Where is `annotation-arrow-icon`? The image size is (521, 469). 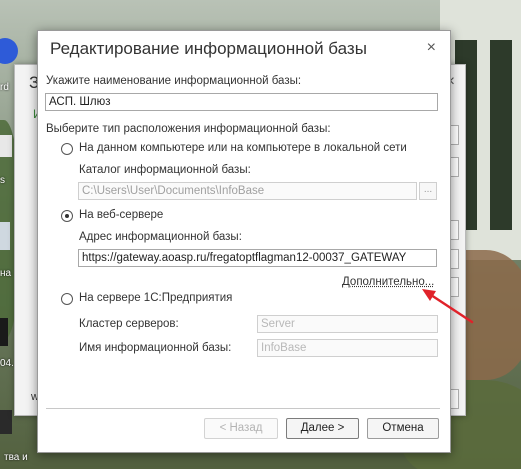 annotation-arrow-icon is located at coordinates (448, 306).